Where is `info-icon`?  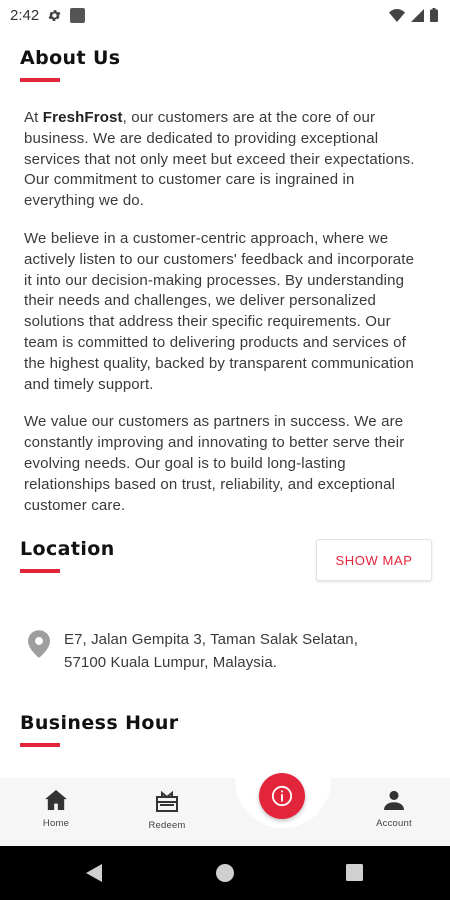 info-icon is located at coordinates (282, 796).